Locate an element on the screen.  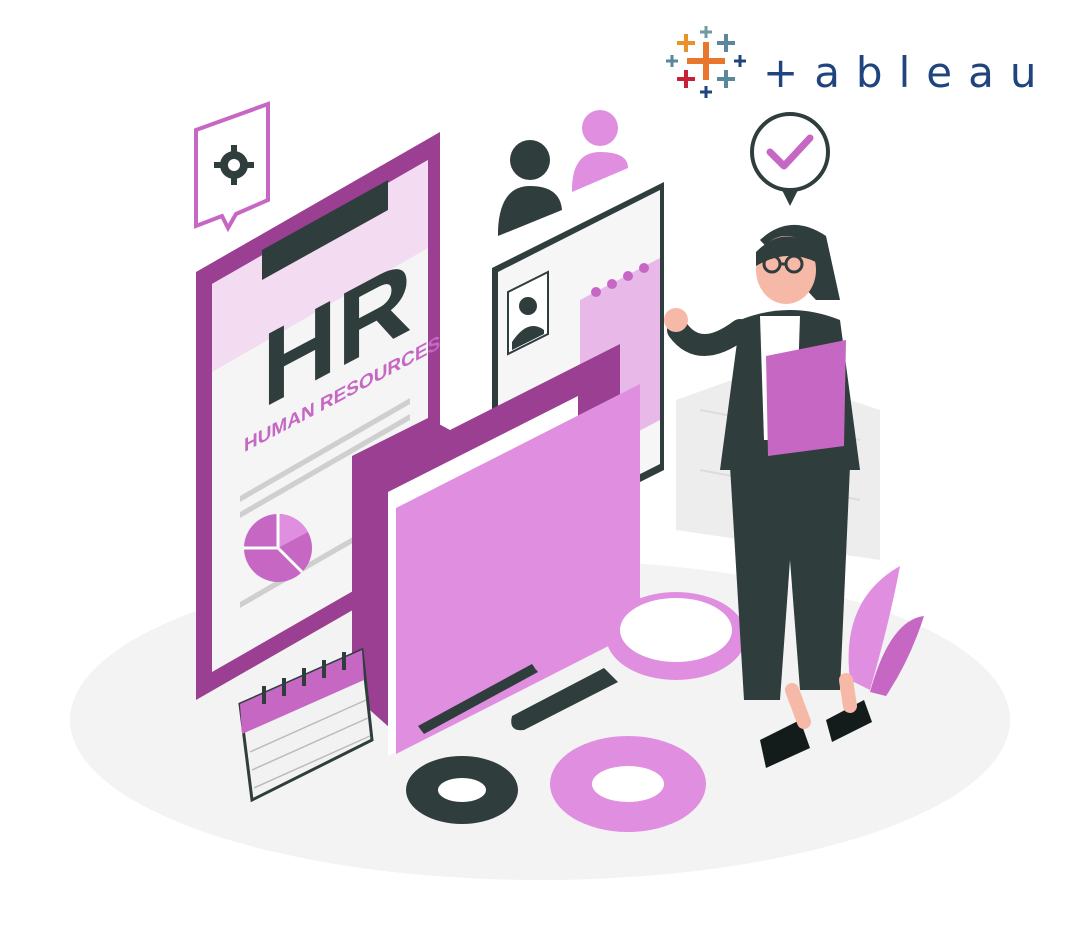
check-bubble is located at coordinates (790, 159).